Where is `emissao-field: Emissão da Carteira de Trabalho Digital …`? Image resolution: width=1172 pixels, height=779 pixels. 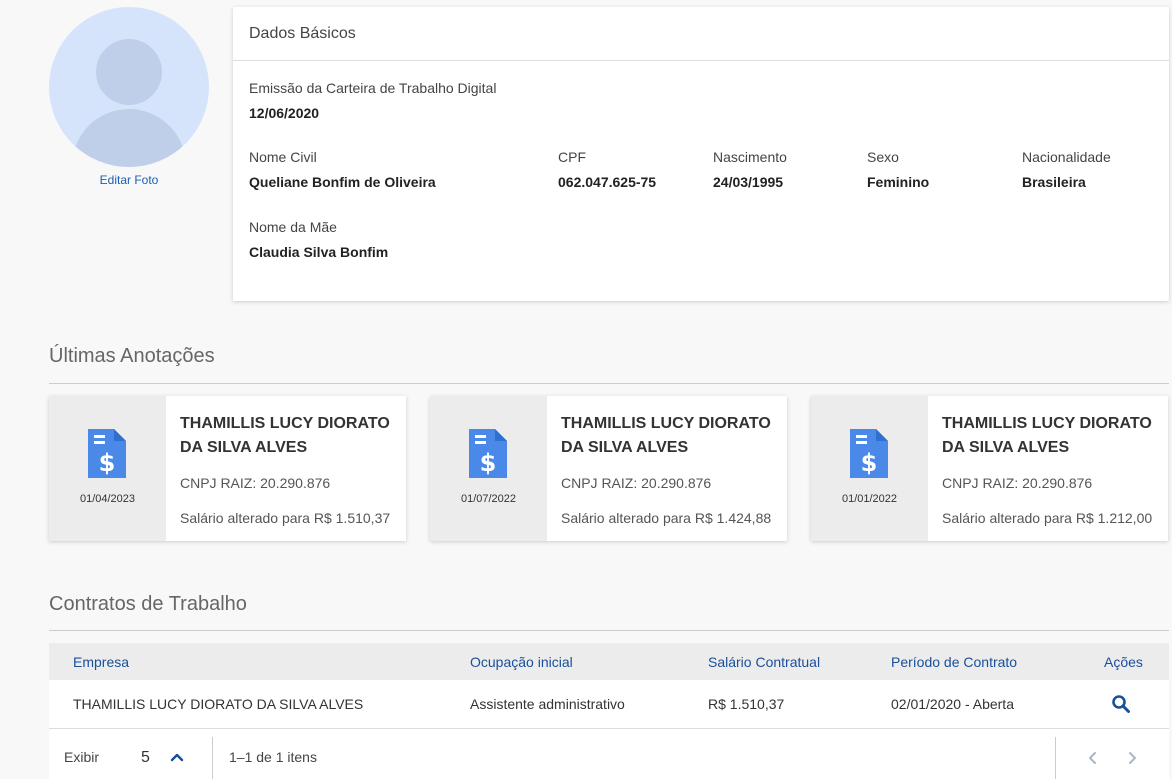
emissao-field: Emissão da Carteira de Trabalho Digital … is located at coordinates (372, 100).